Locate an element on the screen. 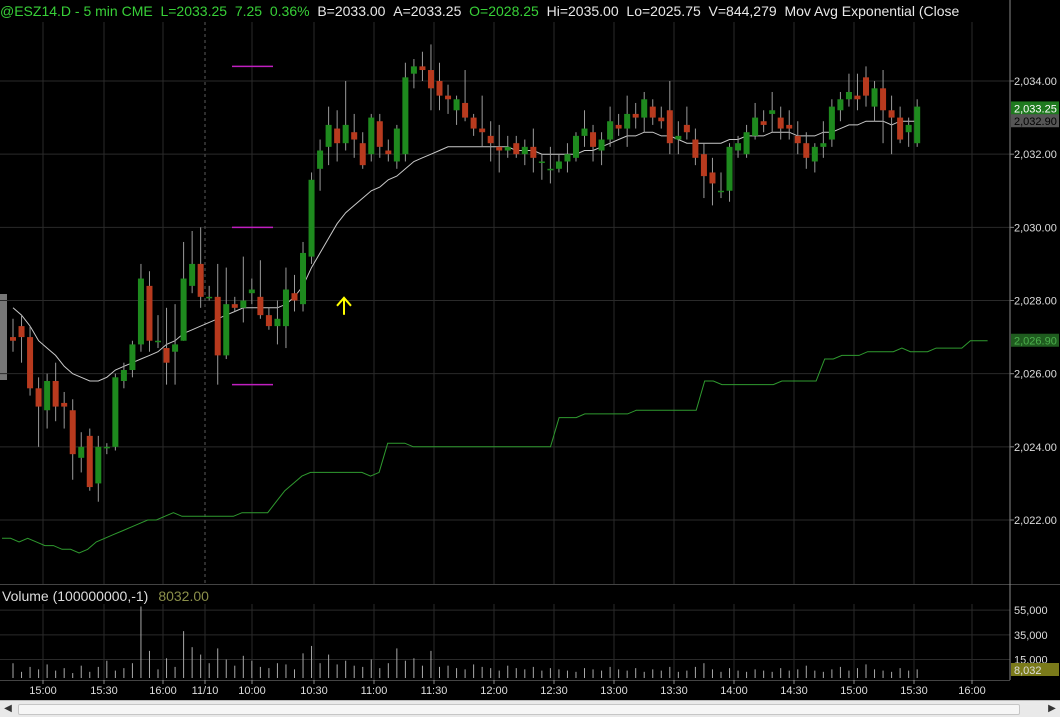 The width and height of the screenshot is (1060, 717). time-tick-label: 13:00 is located at coordinates (614, 691).